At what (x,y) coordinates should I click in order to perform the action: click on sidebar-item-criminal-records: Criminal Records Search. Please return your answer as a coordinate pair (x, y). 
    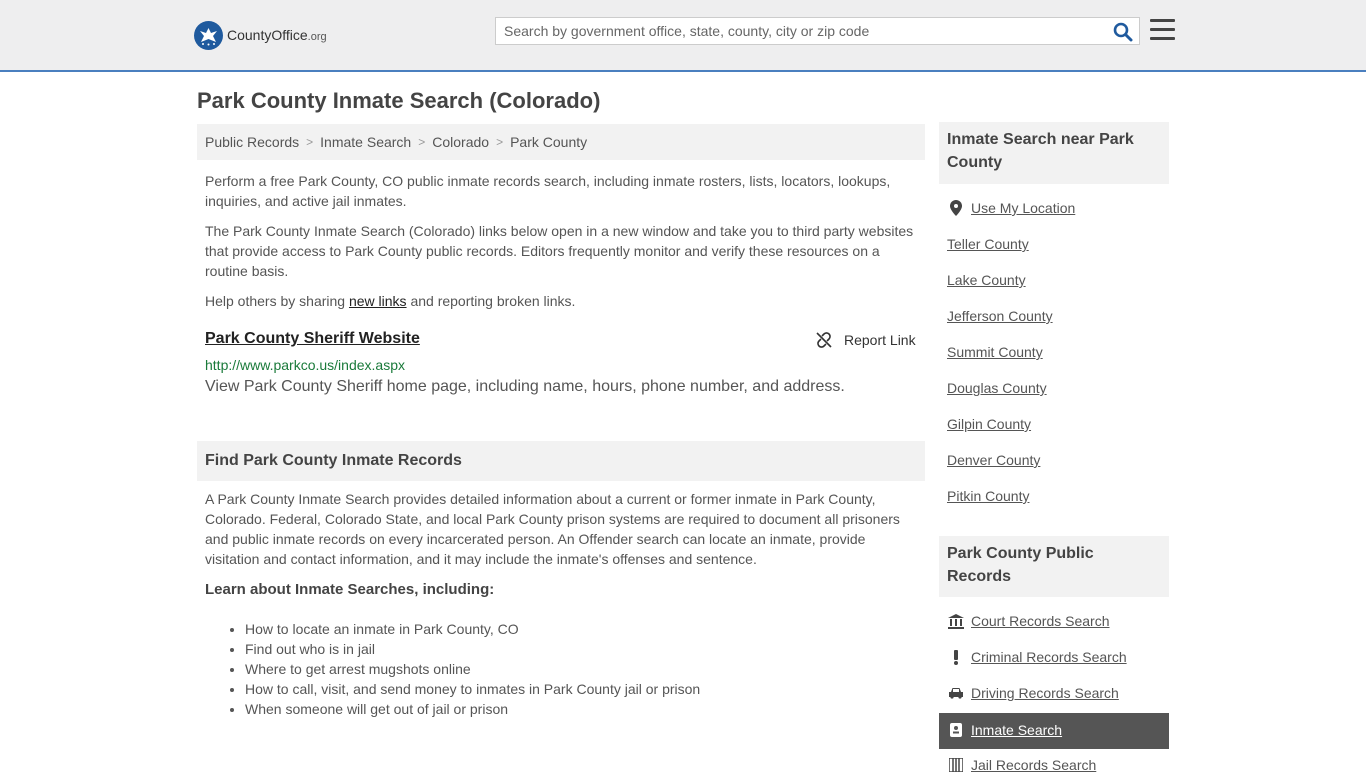
    Looking at the image, I should click on (1037, 657).